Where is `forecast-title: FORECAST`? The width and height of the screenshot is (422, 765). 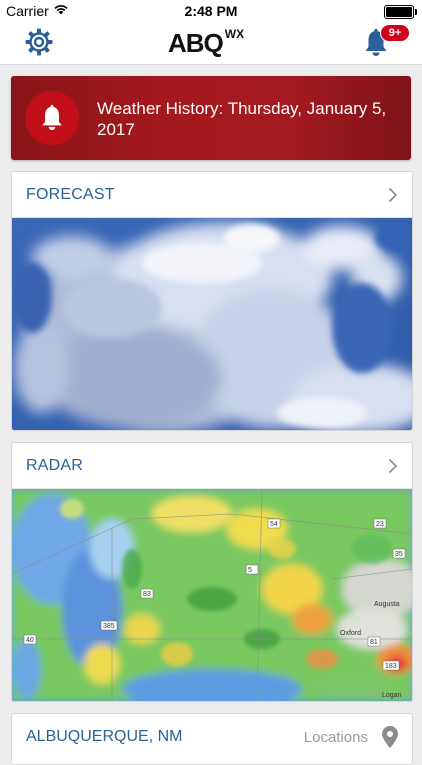 forecast-title: FORECAST is located at coordinates (70, 194).